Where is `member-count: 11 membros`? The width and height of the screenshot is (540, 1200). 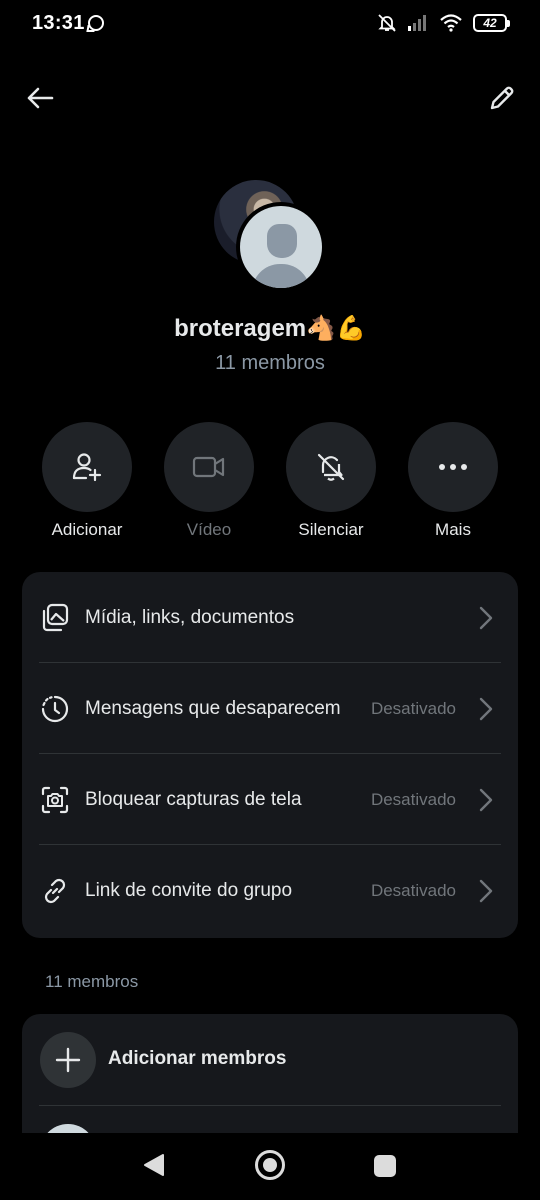 member-count: 11 membros is located at coordinates (270, 363).